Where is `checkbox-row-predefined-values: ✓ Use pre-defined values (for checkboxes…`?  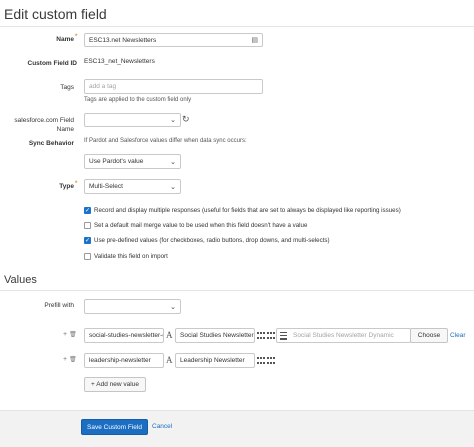
checkbox-row-predefined-values: ✓ Use pre-defined values (for checkboxes… is located at coordinates (207, 240).